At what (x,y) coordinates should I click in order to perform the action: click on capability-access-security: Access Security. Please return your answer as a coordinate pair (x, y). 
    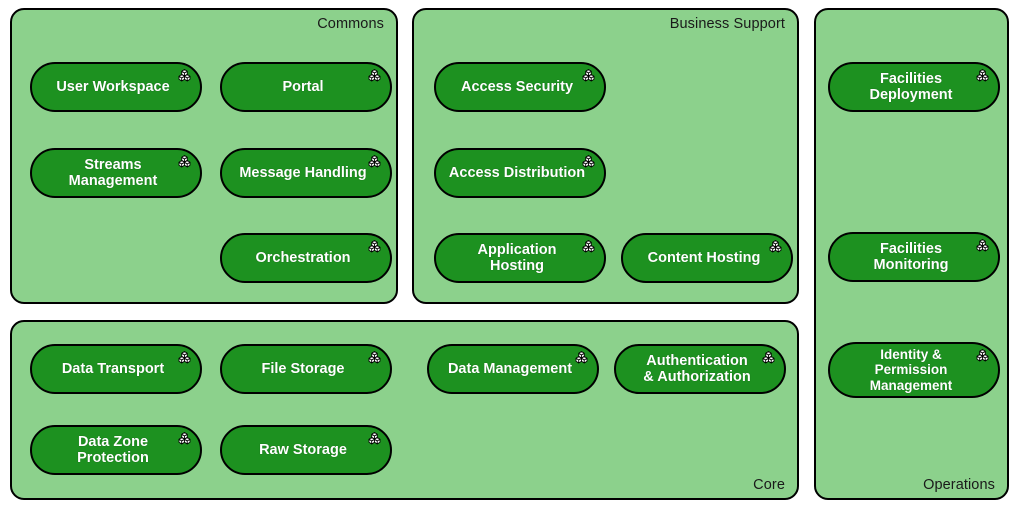
    Looking at the image, I should click on (520, 87).